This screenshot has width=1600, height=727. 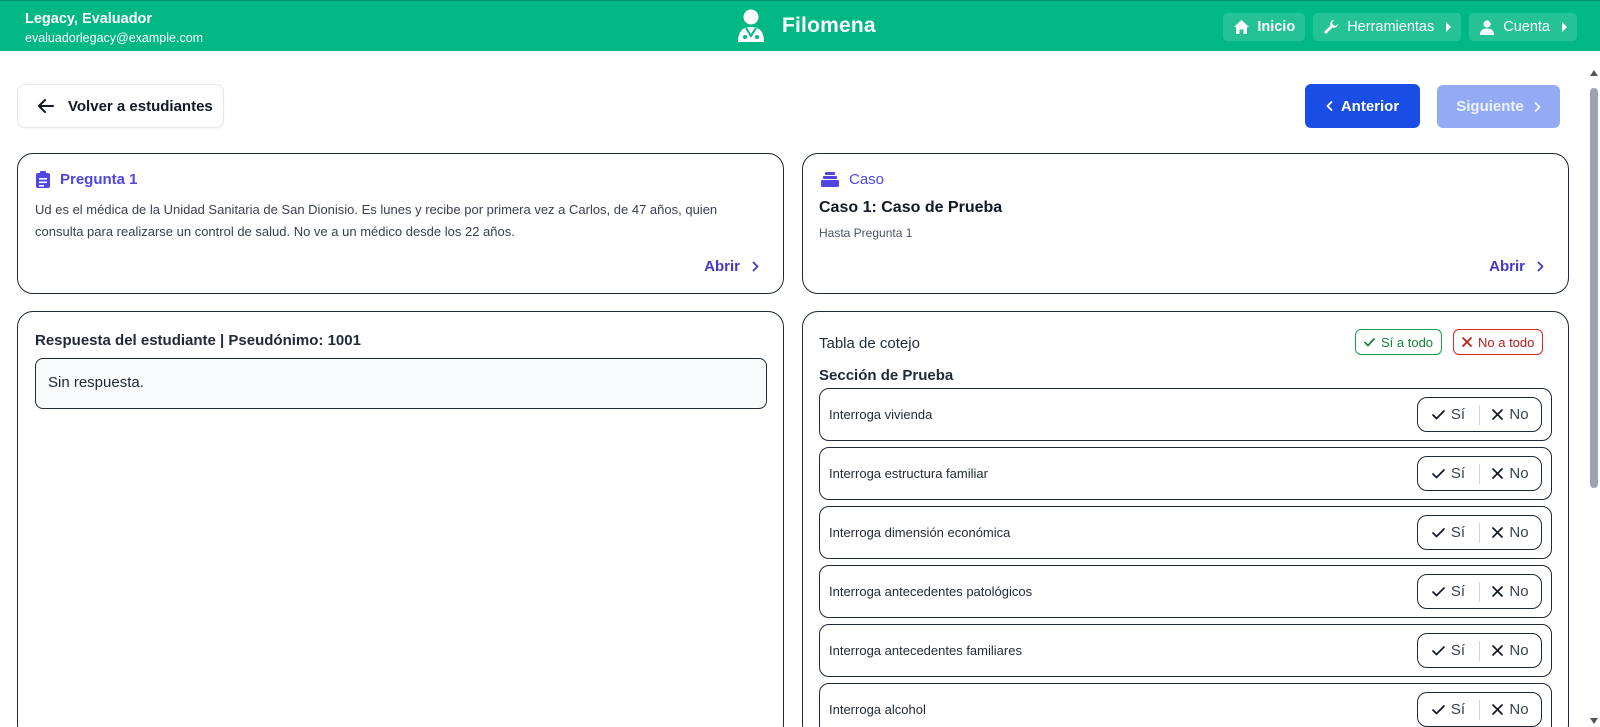 What do you see at coordinates (1407, 342) in the screenshot?
I see `all-yes-label: Sí a todo` at bounding box center [1407, 342].